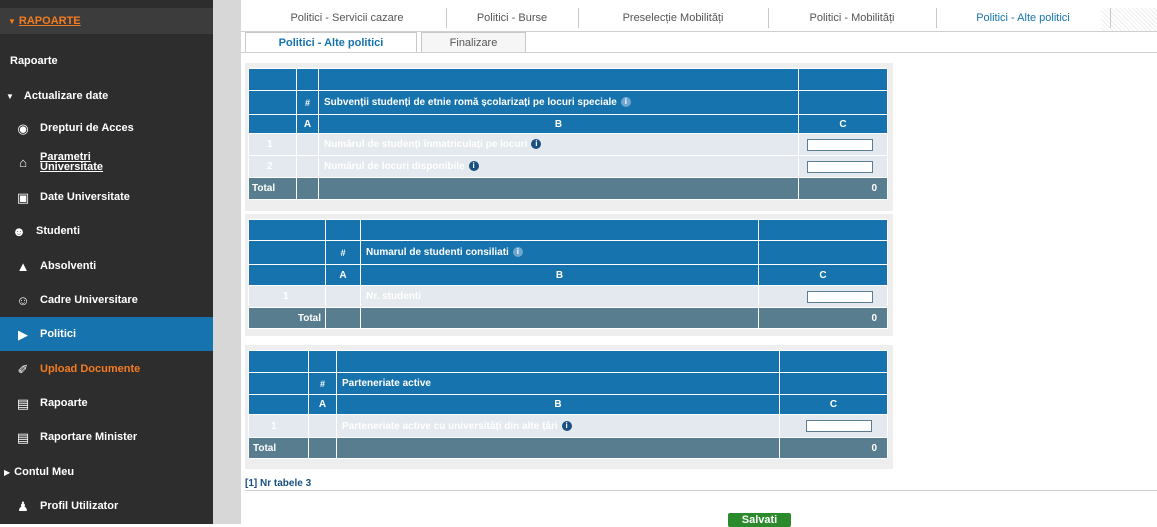 This screenshot has height=527, width=1157. What do you see at coordinates (272, 166) in the screenshot?
I see `row-number: 2` at bounding box center [272, 166].